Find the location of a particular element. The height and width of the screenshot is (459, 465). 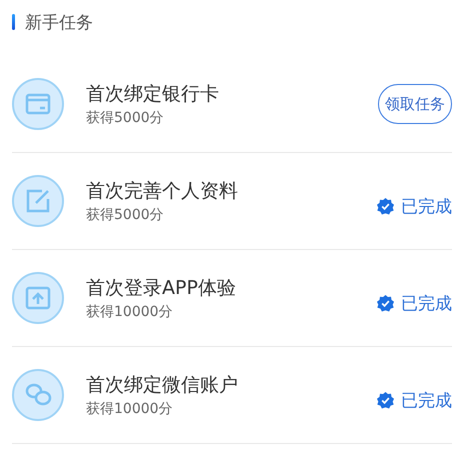

upload-icon is located at coordinates (38, 298).